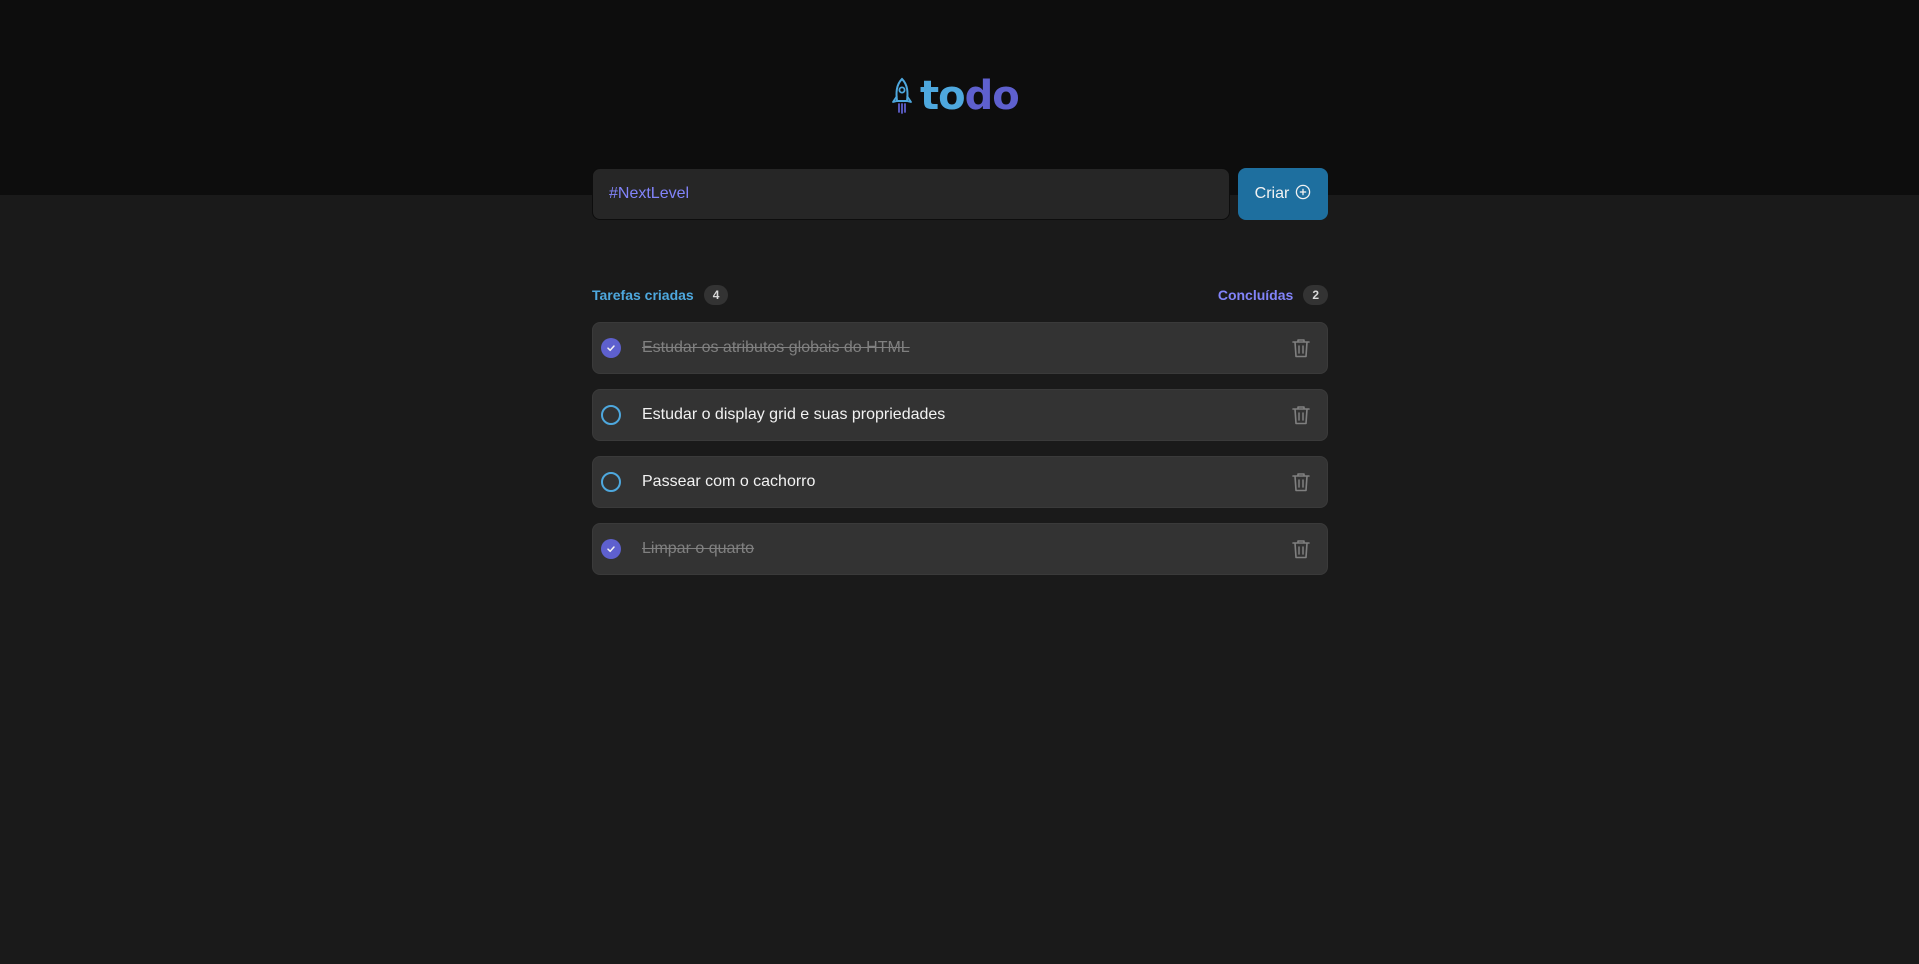  I want to click on logo-text: todo, so click(970, 96).